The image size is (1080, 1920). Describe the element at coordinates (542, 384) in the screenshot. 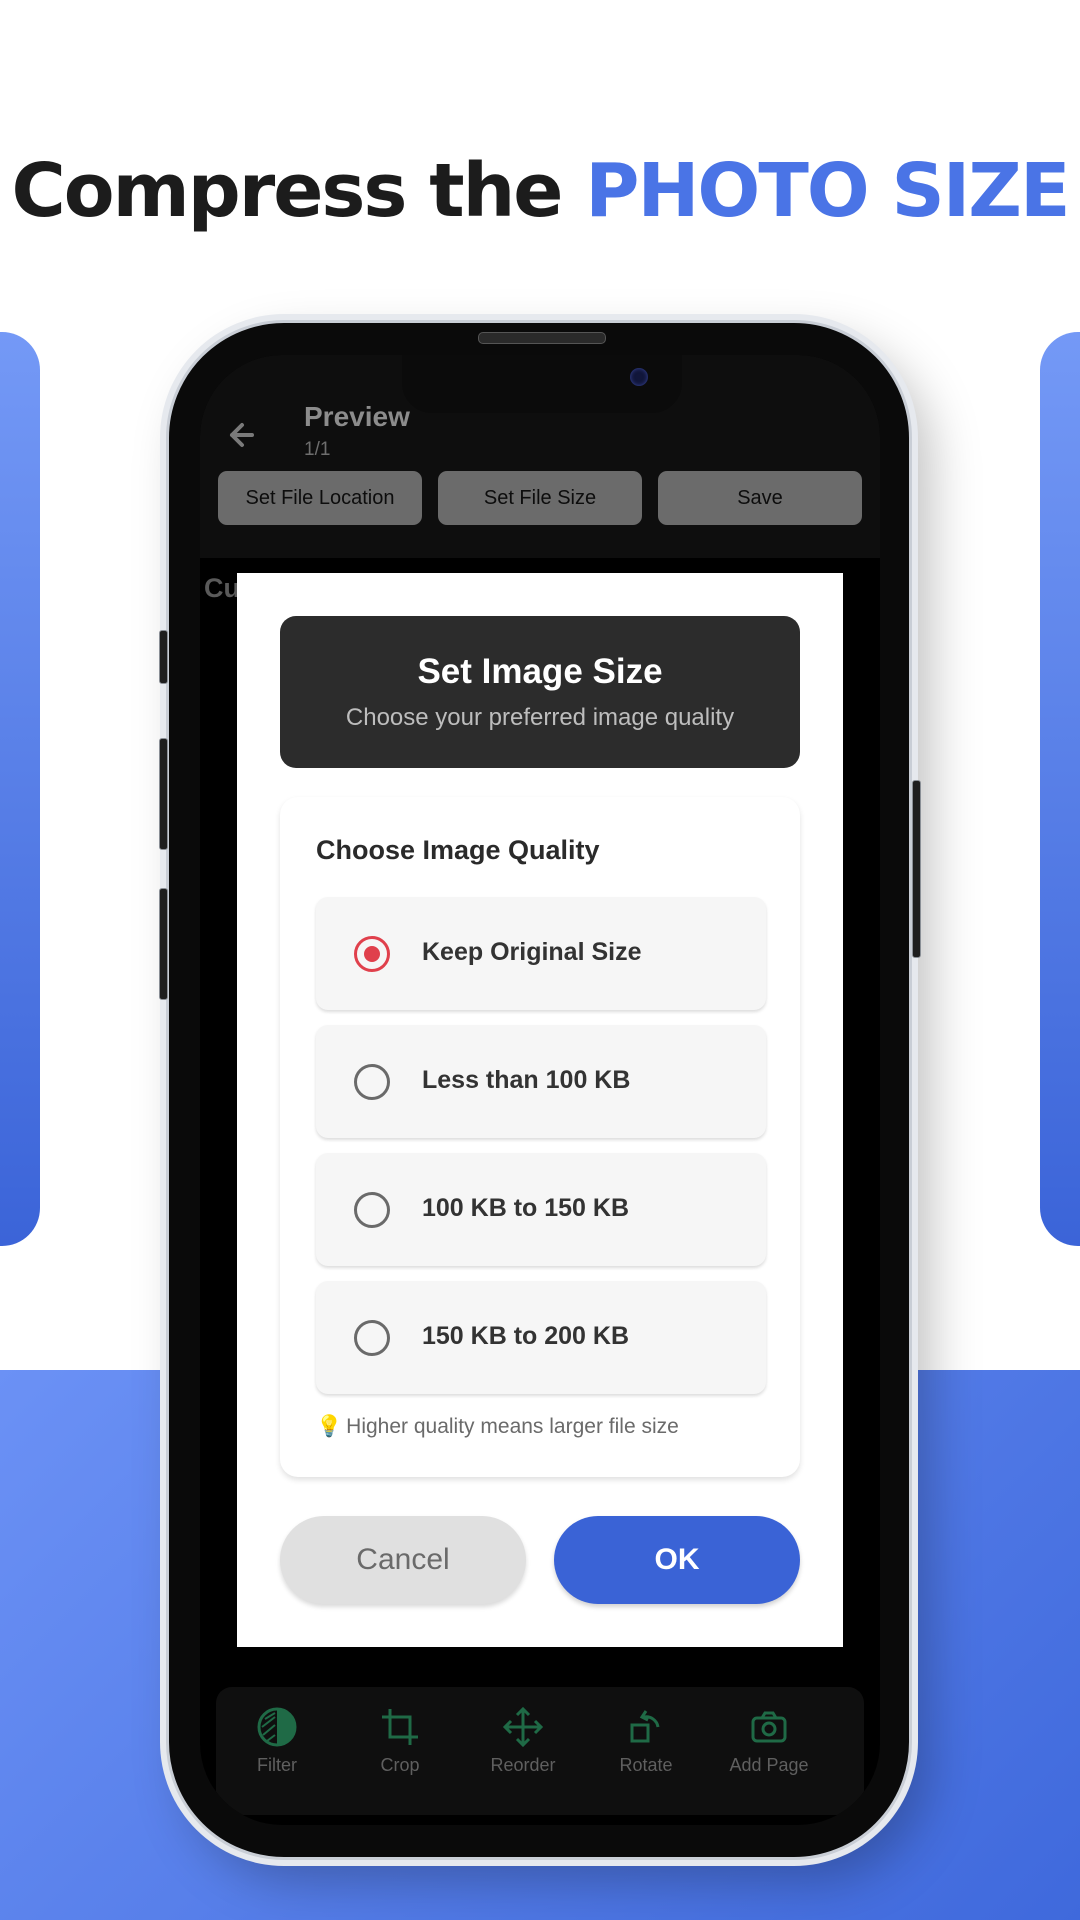

I see `phone-notch` at that location.